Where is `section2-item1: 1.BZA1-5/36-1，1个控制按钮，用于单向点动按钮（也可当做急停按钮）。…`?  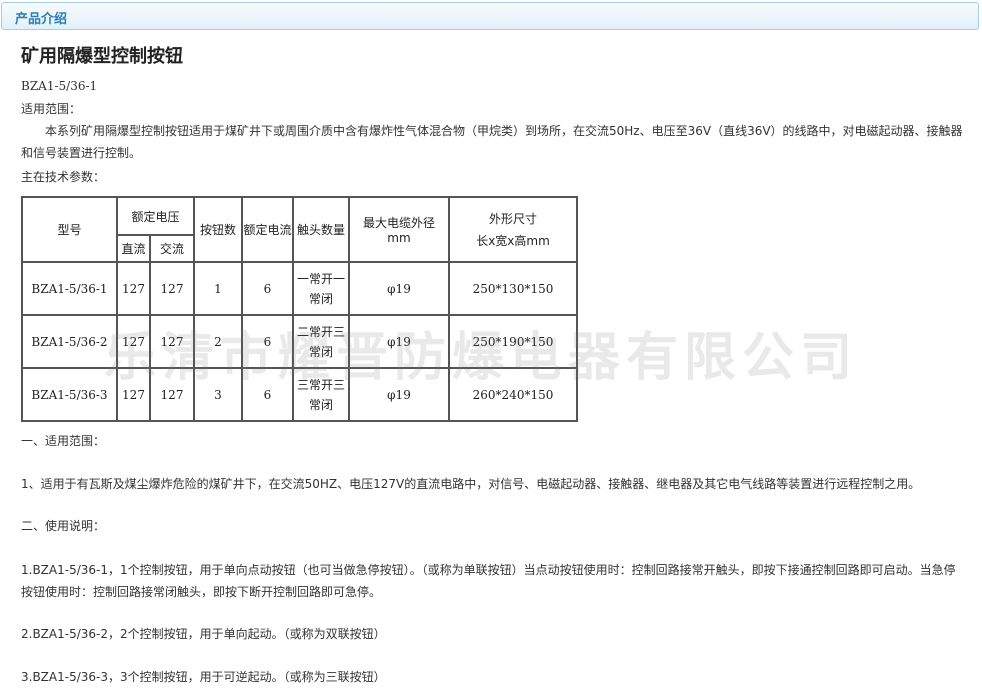 section2-item1: 1.BZA1-5/36-1，1个控制按钮，用于单向点动按钮（也可当做急停按钮）。… is located at coordinates (488, 581).